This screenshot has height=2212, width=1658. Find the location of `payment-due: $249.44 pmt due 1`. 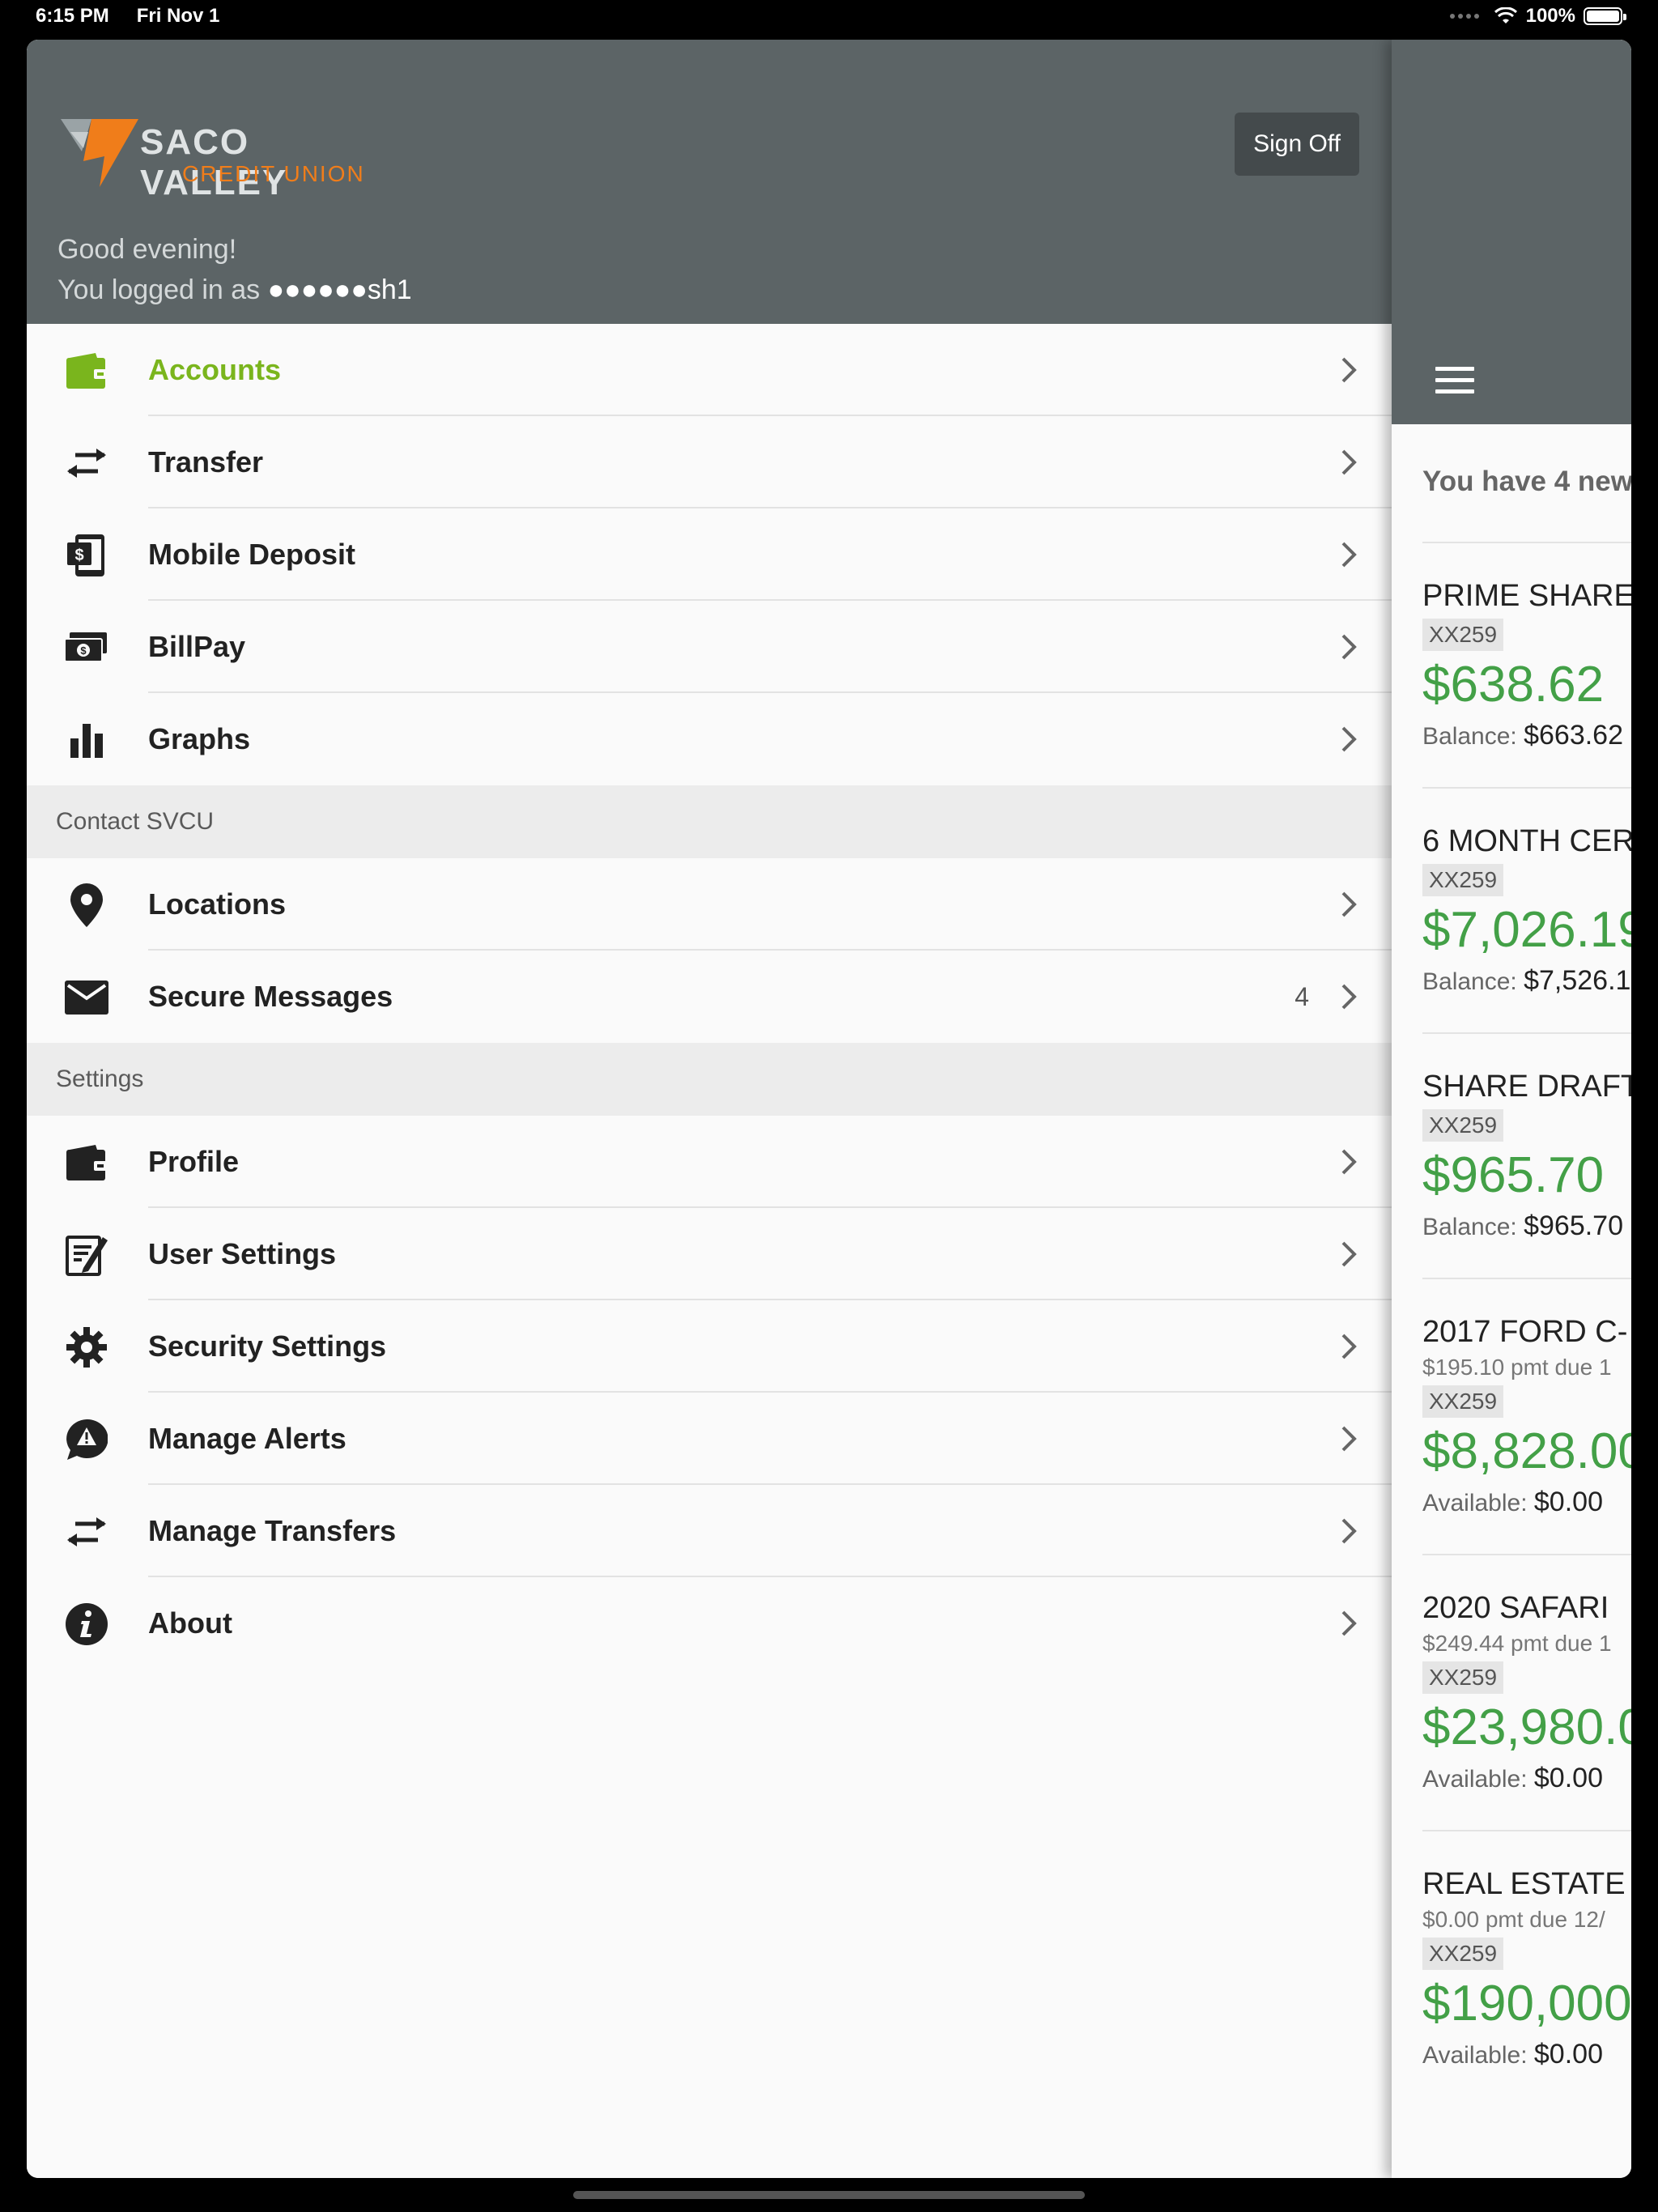

payment-due: $249.44 pmt due 1 is located at coordinates (1517, 1644).